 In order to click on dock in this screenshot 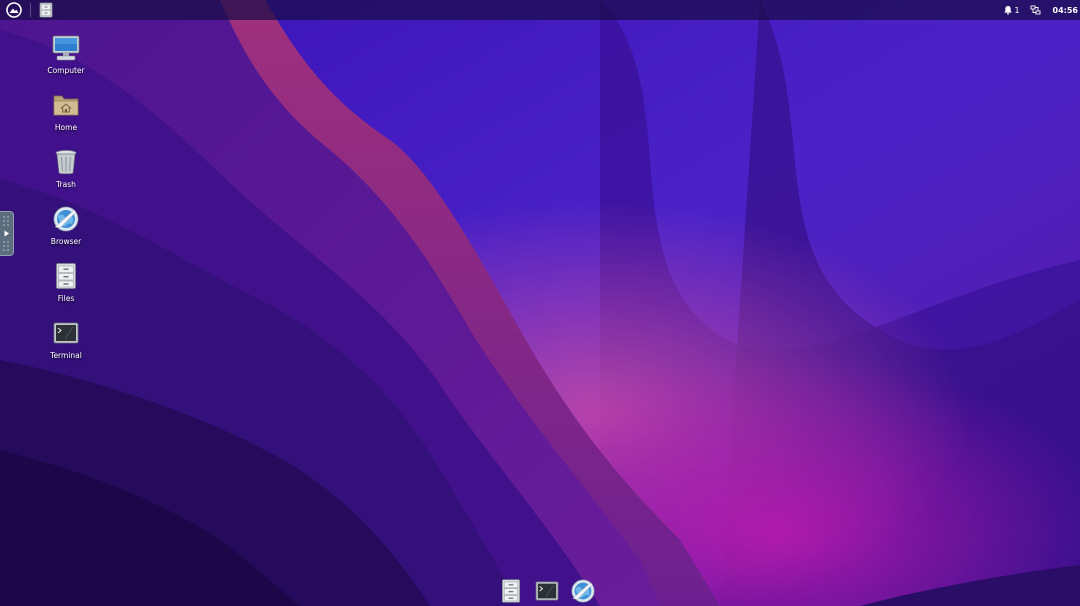, I will do `click(547, 591)`.